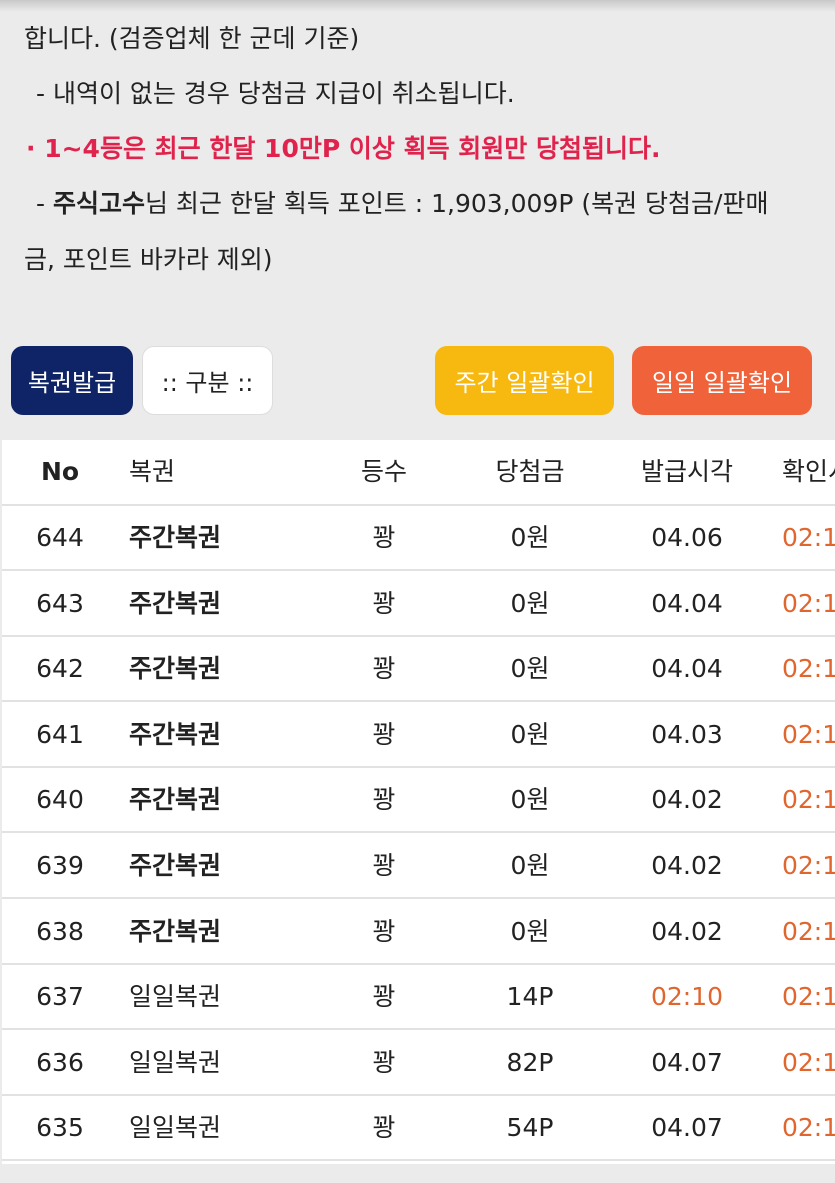 Image resolution: width=835 pixels, height=1183 pixels. What do you see at coordinates (418, 932) in the screenshot?
I see `table-row: 638 주간복권 꽝 0원 04.02 02:1` at bounding box center [418, 932].